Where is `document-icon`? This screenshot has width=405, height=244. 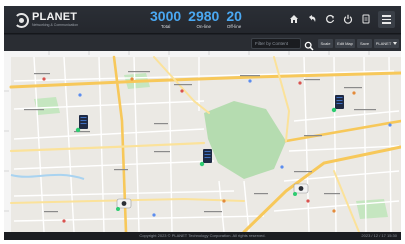 document-icon is located at coordinates (366, 19).